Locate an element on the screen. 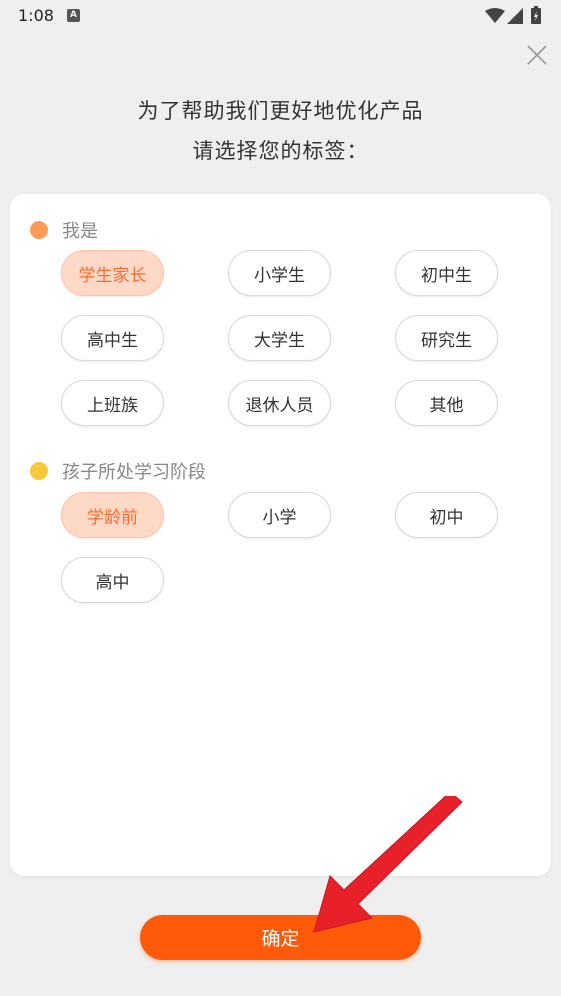 Image resolution: width=561 pixels, height=996 pixels. chip-option: 退休人员 is located at coordinates (279, 403).